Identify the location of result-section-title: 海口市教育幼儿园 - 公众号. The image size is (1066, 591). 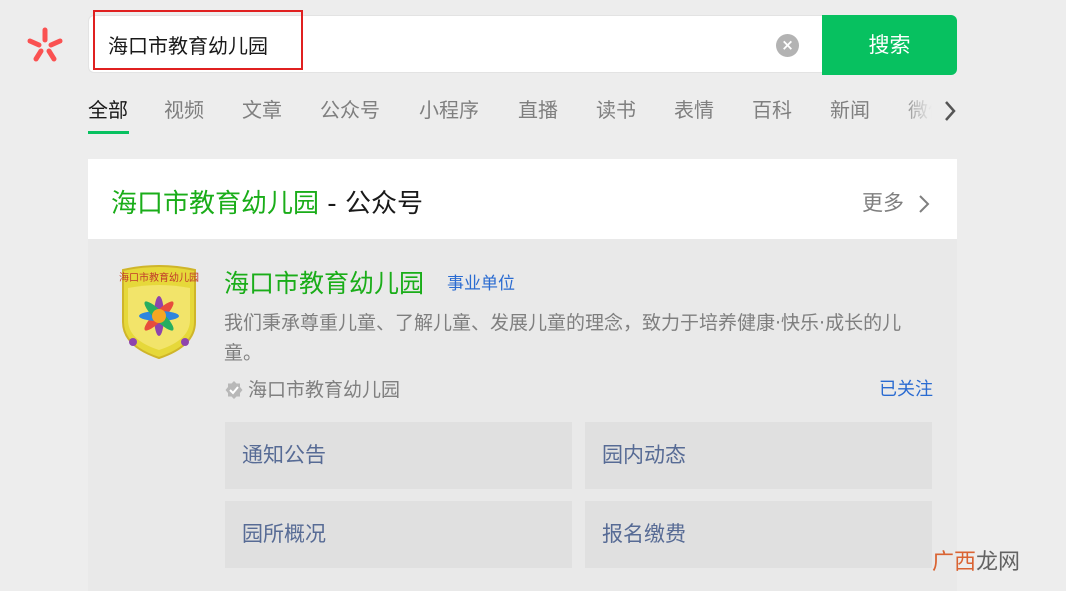
(267, 204).